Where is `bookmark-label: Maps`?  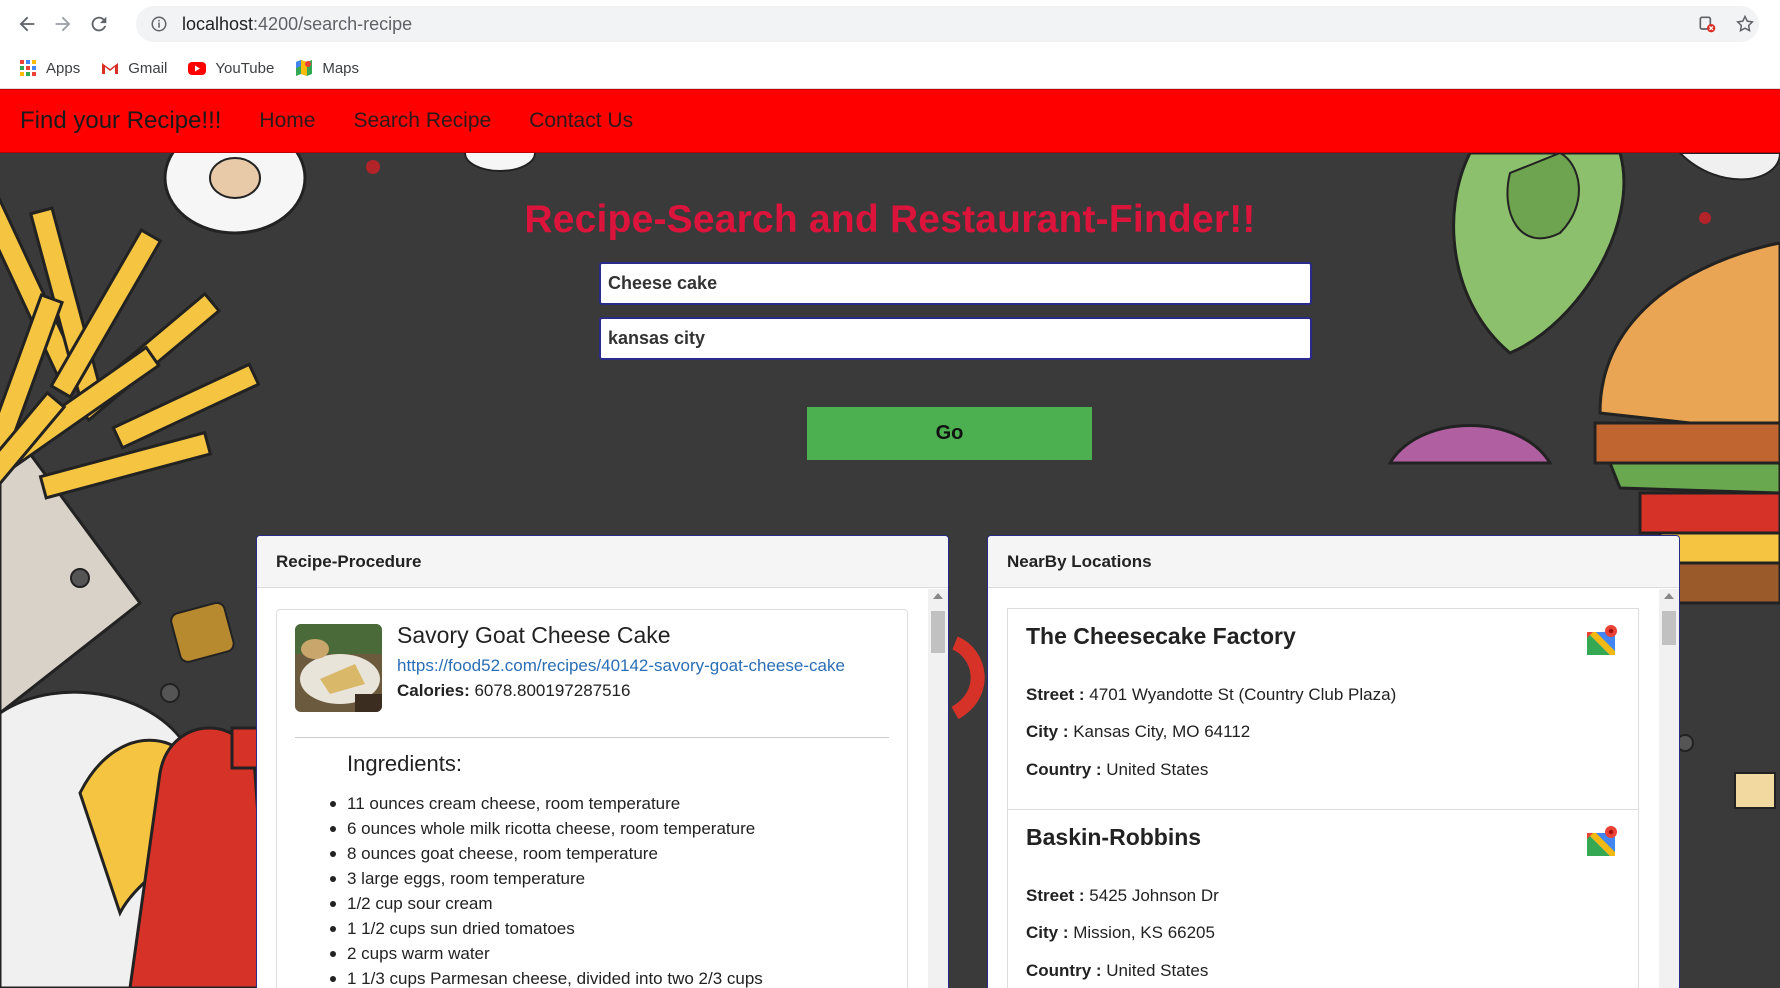
bookmark-label: Maps is located at coordinates (341, 68).